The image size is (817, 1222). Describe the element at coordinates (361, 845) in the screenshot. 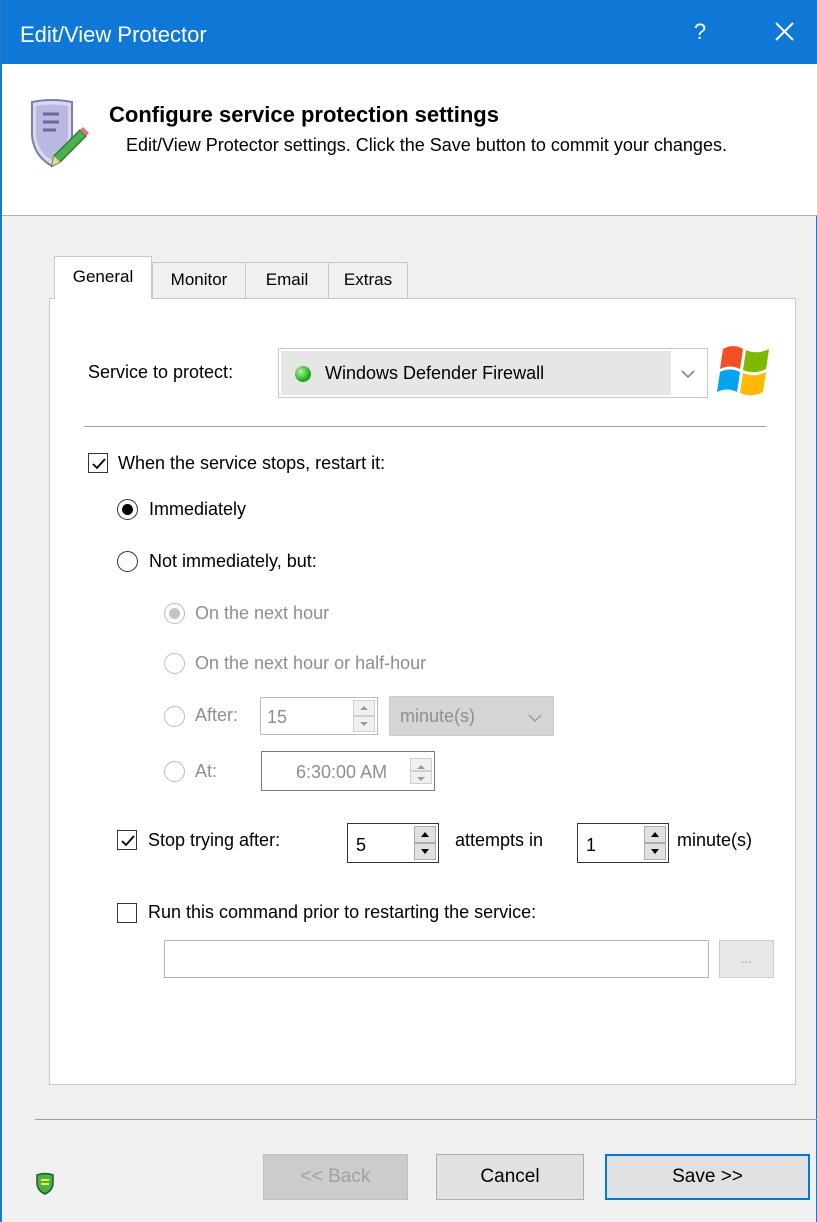

I see `attempts-value: 5` at that location.